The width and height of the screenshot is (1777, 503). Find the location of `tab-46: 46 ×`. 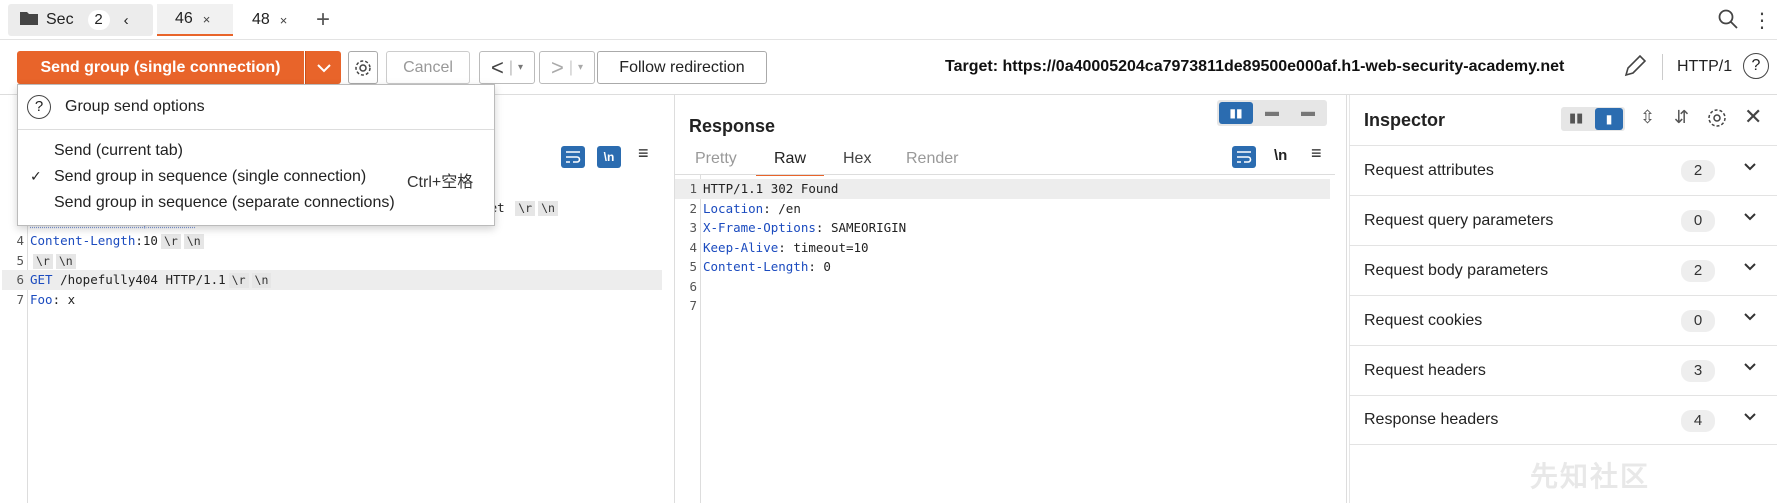

tab-46: 46 × is located at coordinates (195, 20).